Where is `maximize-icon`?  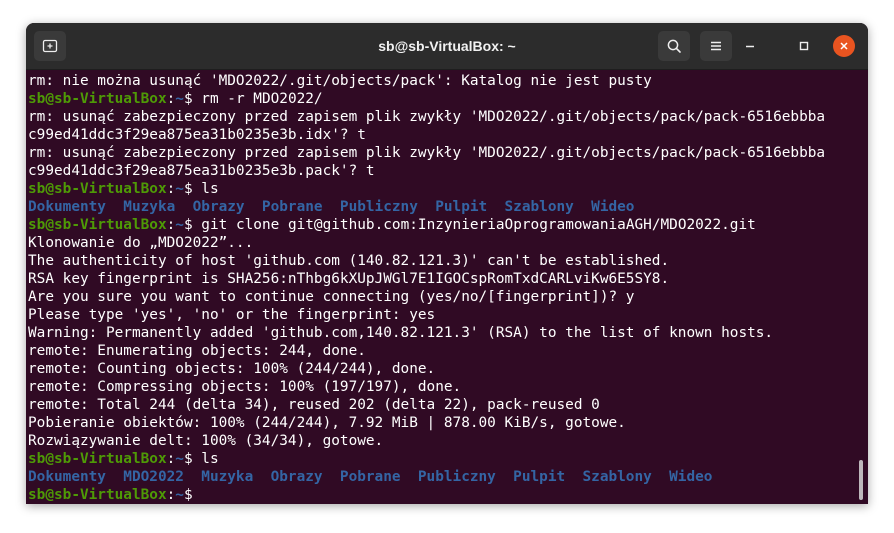 maximize-icon is located at coordinates (804, 46).